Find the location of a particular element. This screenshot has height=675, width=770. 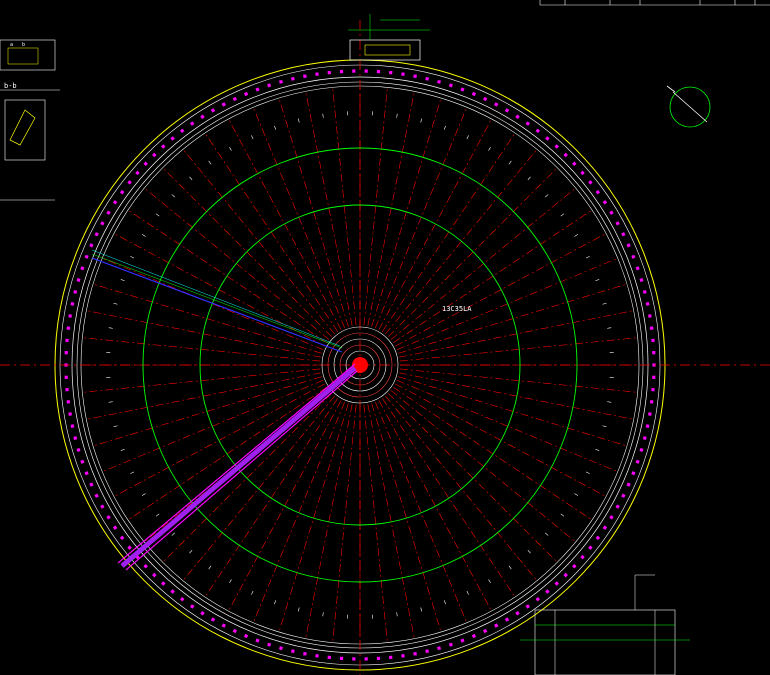

detail-label-b: b is located at coordinates (23, 45).